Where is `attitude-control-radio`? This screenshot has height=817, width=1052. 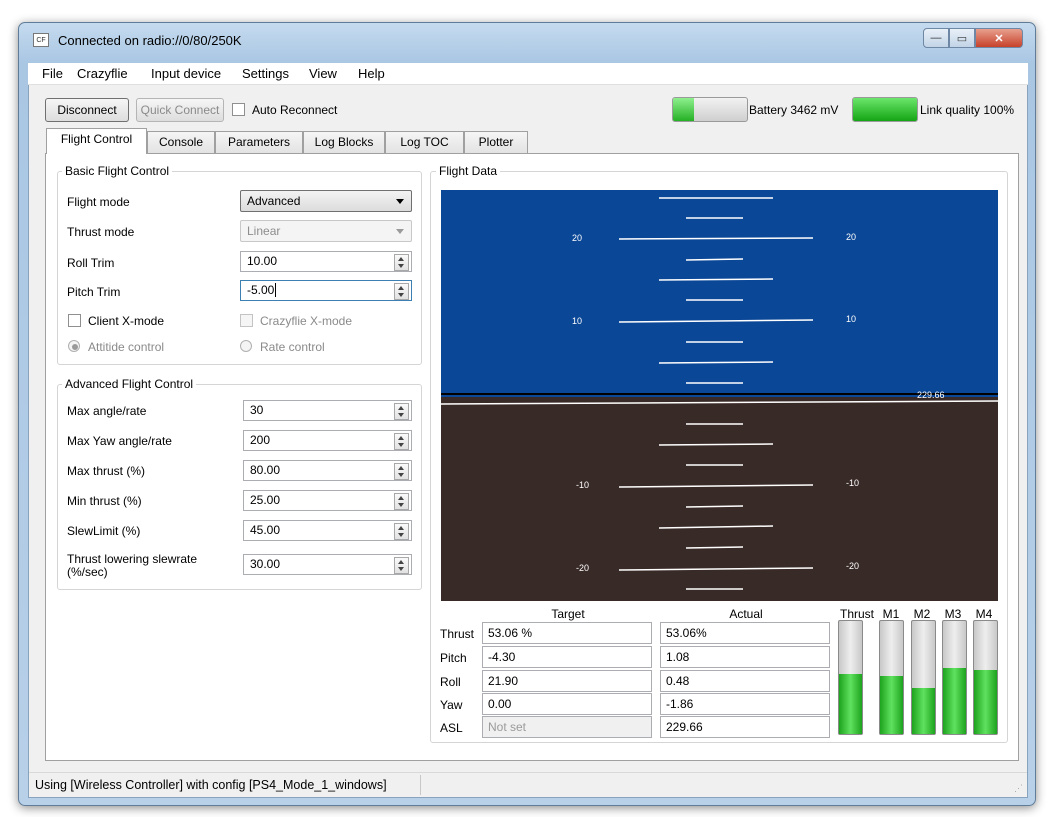
attitude-control-radio is located at coordinates (74, 346).